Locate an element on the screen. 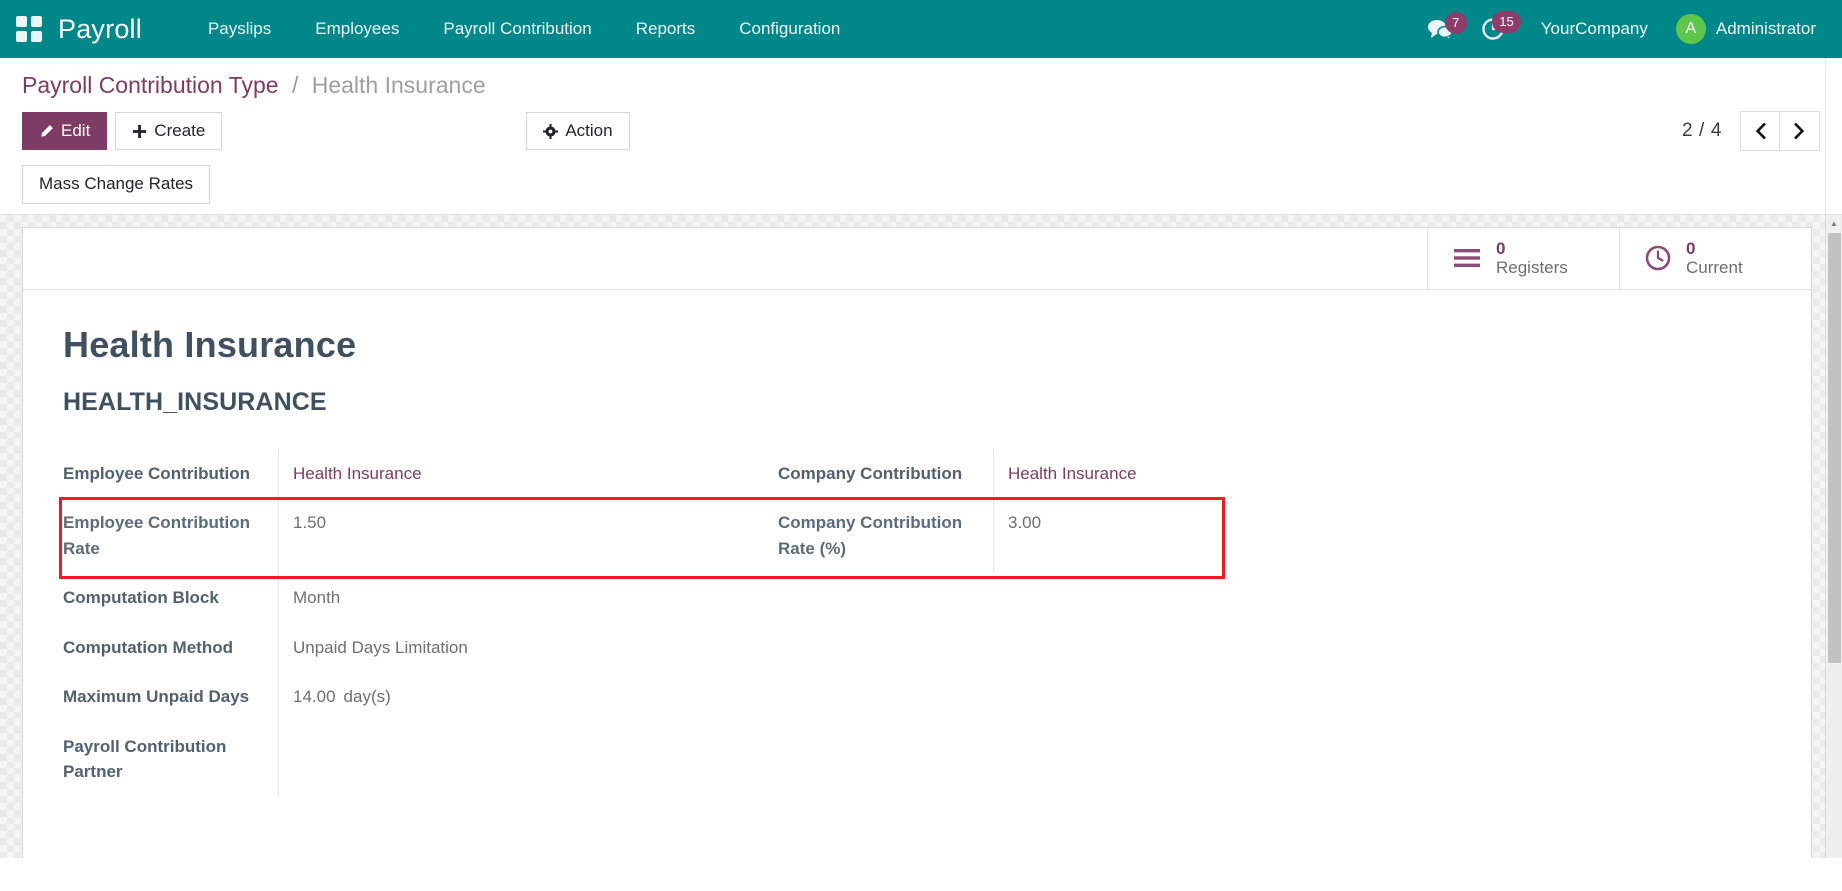 The image size is (1842, 891). plus-icon is located at coordinates (140, 131).